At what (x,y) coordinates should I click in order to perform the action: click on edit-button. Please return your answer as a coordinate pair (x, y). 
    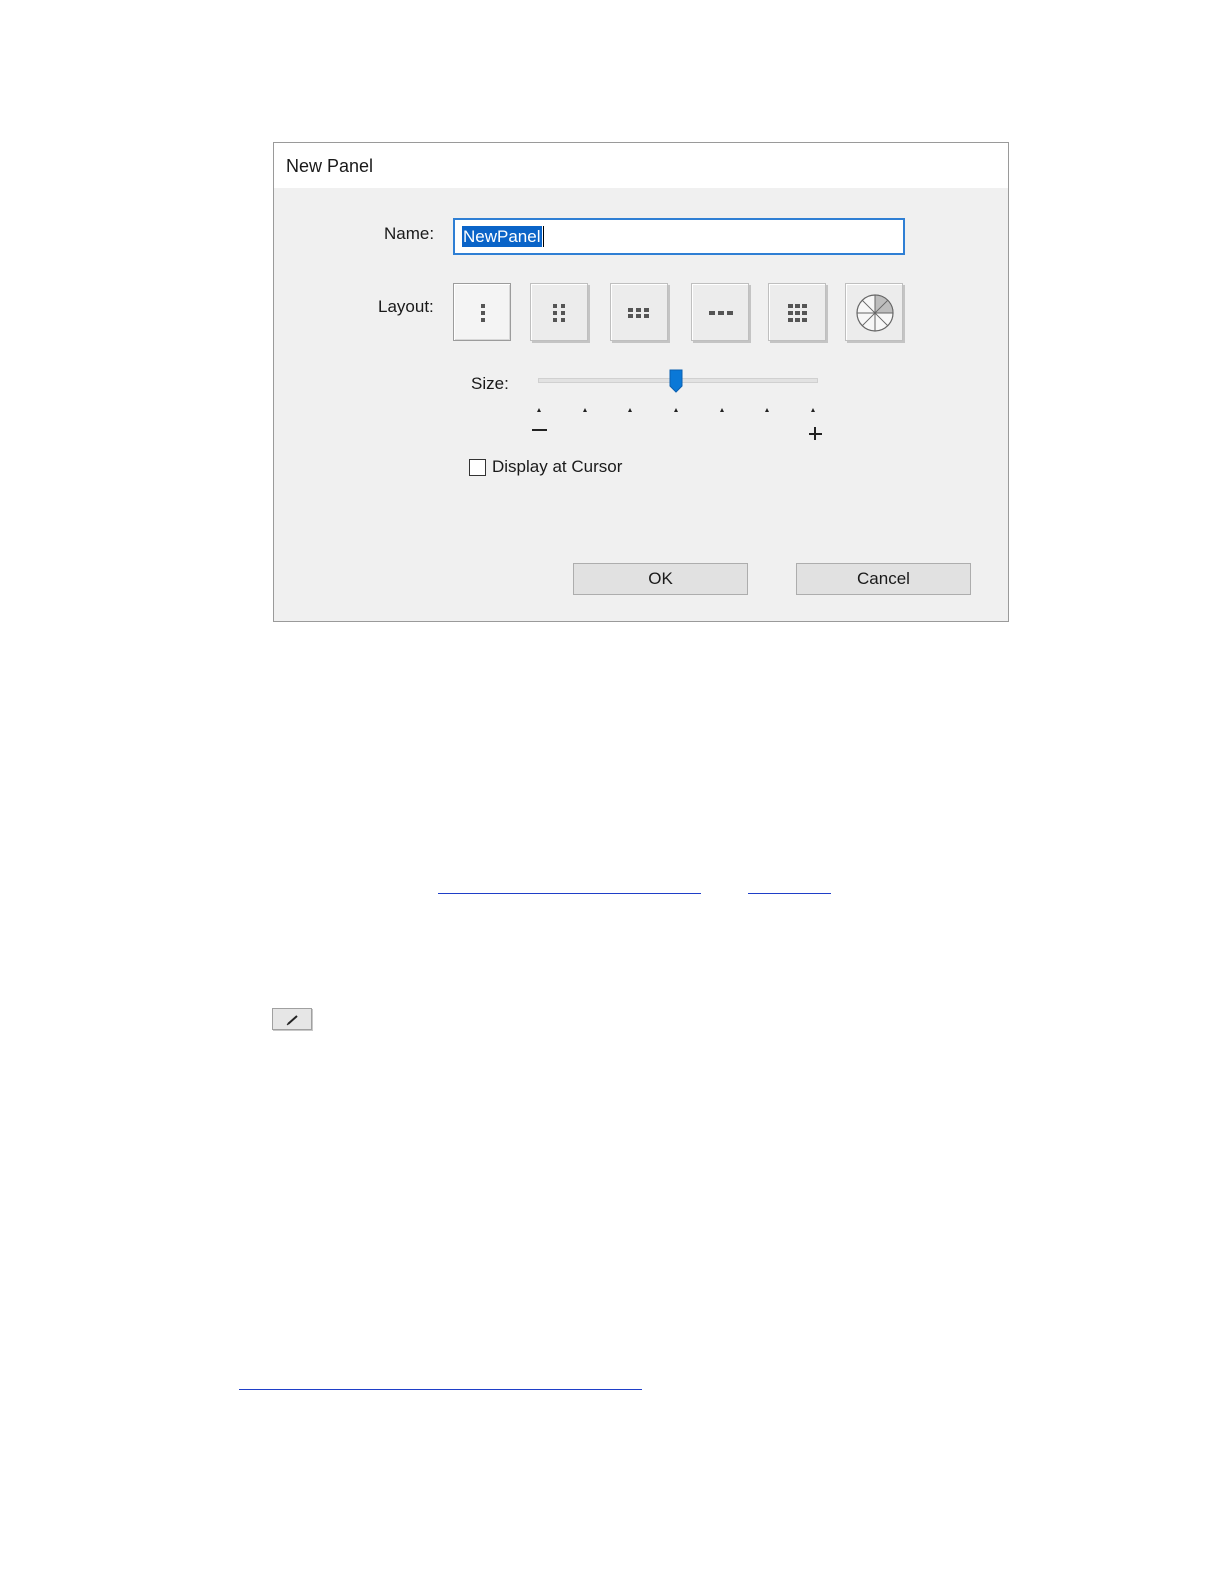
    Looking at the image, I should click on (292, 1019).